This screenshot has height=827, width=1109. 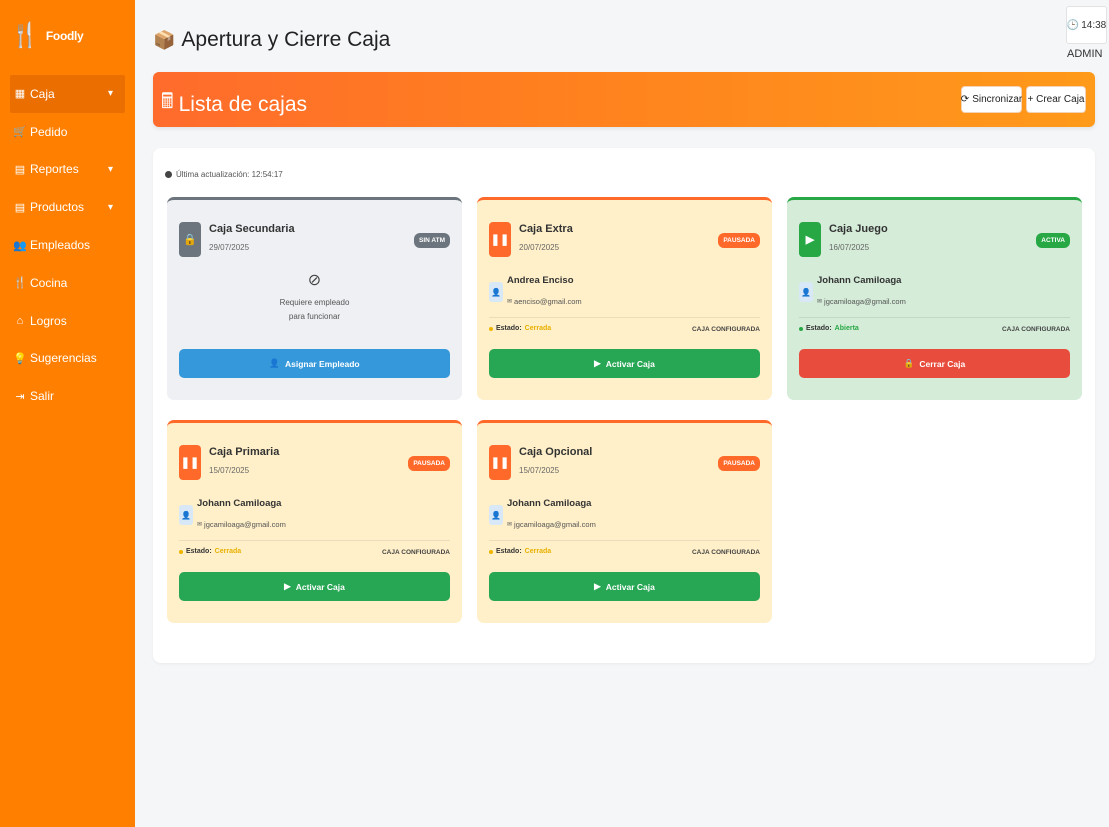 I want to click on cash-name: Caja Extra, so click(x=546, y=229).